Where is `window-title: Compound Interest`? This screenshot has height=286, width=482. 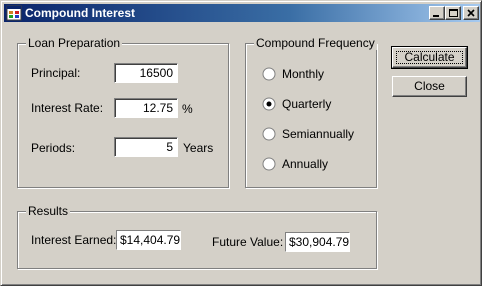
window-title: Compound Interest is located at coordinates (80, 13).